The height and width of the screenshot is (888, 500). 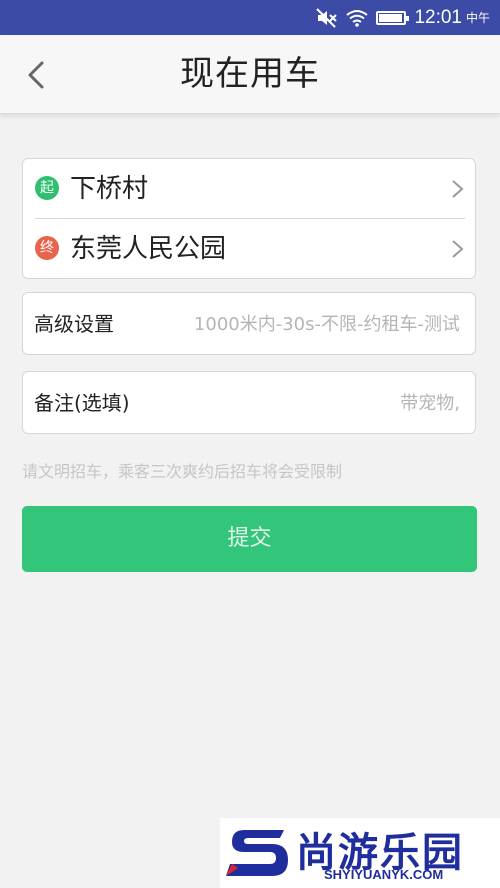 What do you see at coordinates (249, 402) in the screenshot?
I see `note-field: 备注(选填) 带宠物,` at bounding box center [249, 402].